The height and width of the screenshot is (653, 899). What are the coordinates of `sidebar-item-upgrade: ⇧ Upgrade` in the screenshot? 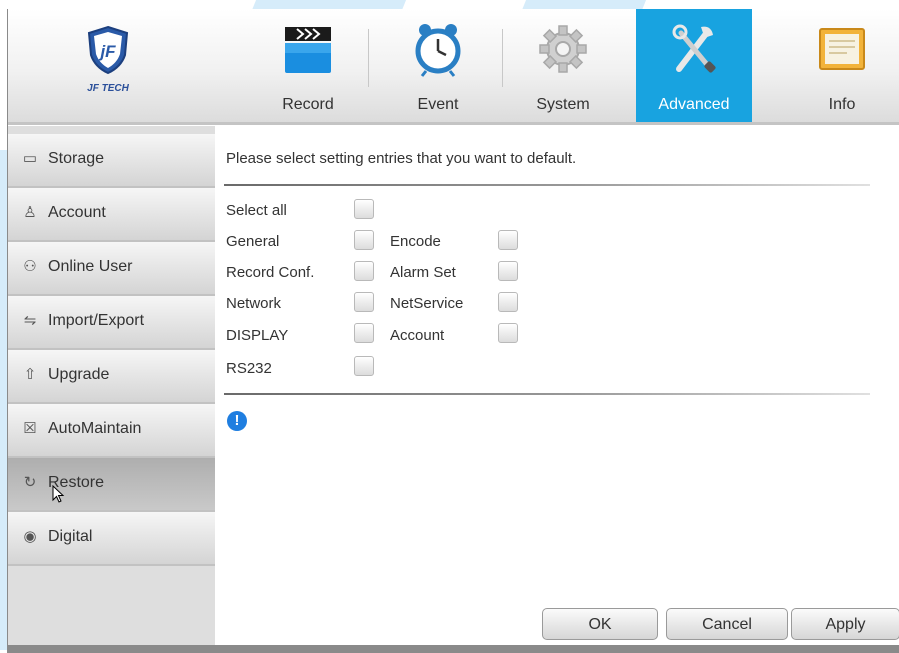 It's located at (111, 377).